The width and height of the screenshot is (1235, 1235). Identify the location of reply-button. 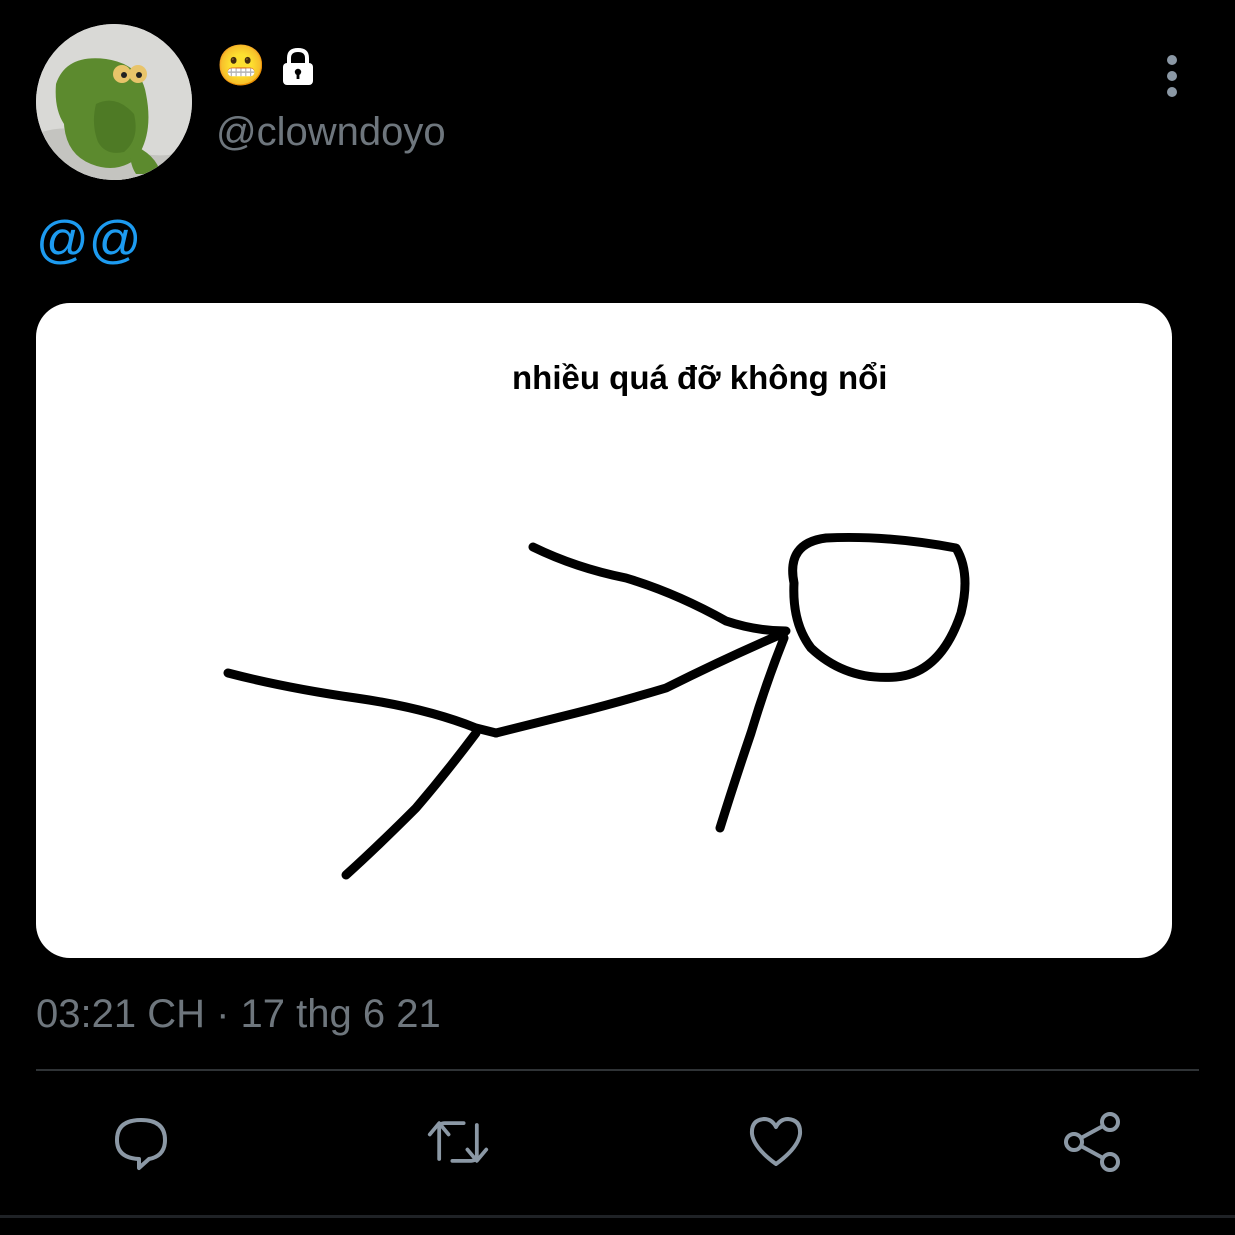
(141, 1142).